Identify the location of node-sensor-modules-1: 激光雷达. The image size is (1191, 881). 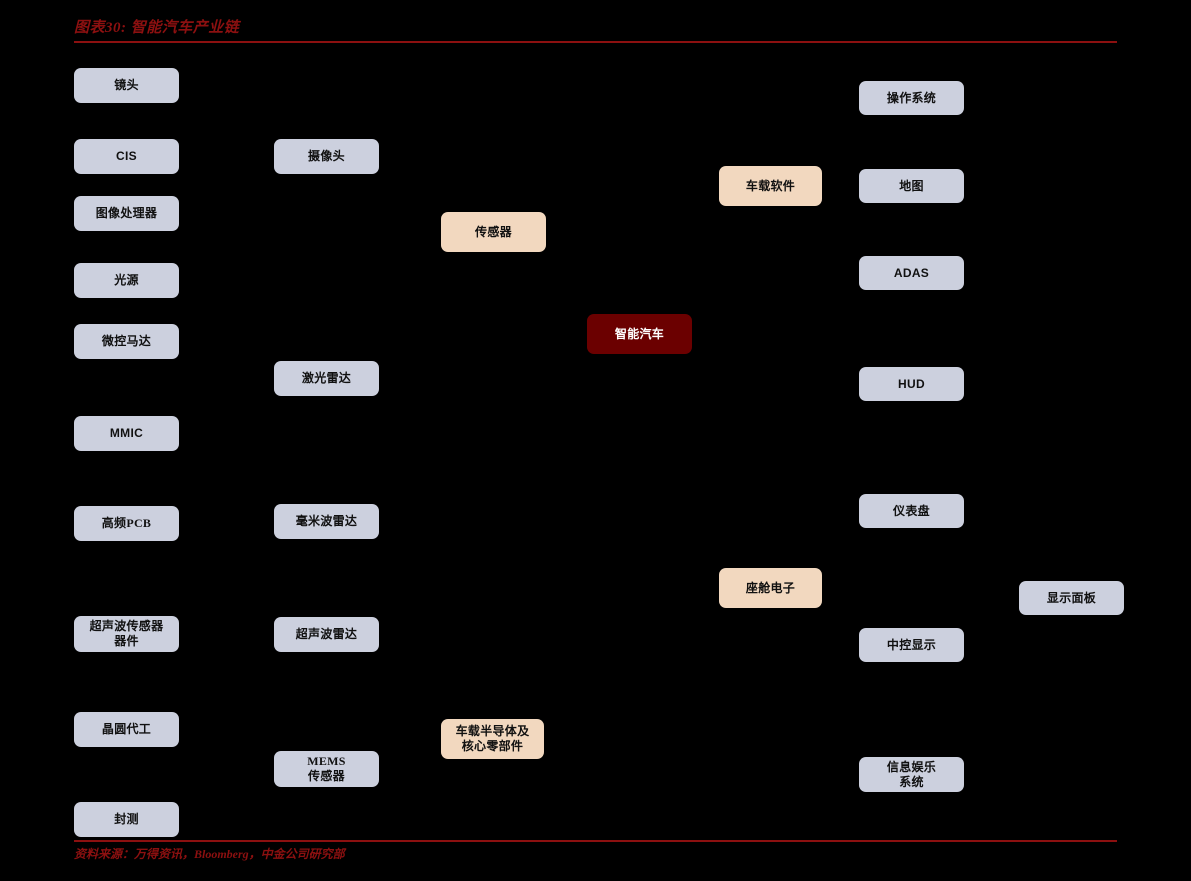
(326, 378).